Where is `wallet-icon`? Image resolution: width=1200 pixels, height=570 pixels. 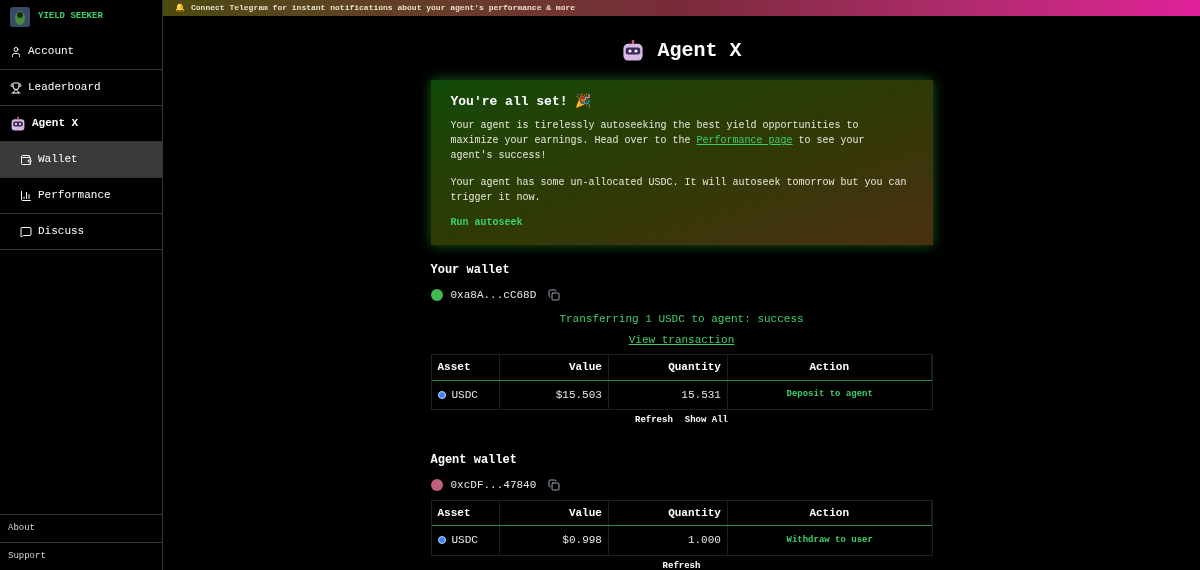 wallet-icon is located at coordinates (26, 159).